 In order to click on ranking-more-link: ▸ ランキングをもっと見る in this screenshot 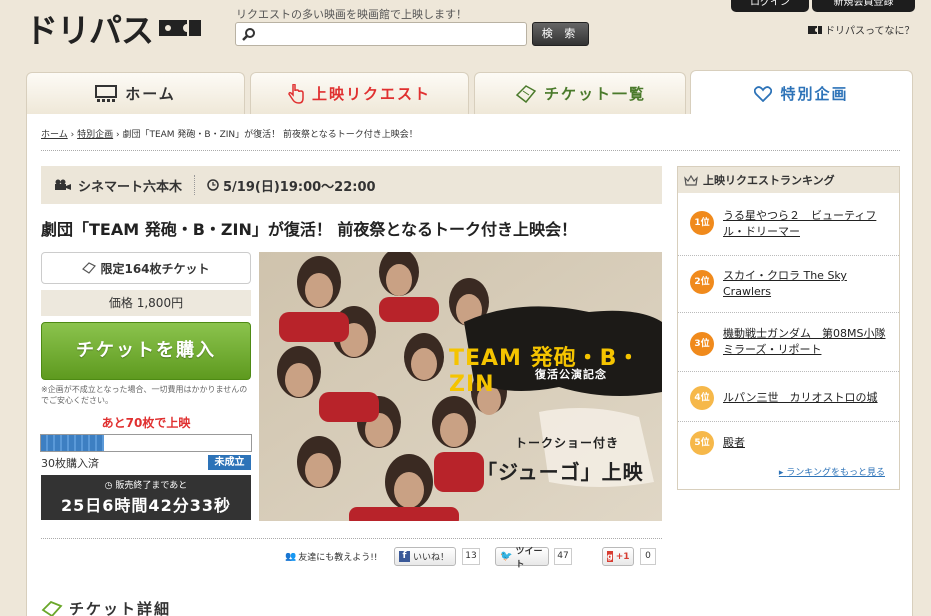, I will do `click(832, 471)`.